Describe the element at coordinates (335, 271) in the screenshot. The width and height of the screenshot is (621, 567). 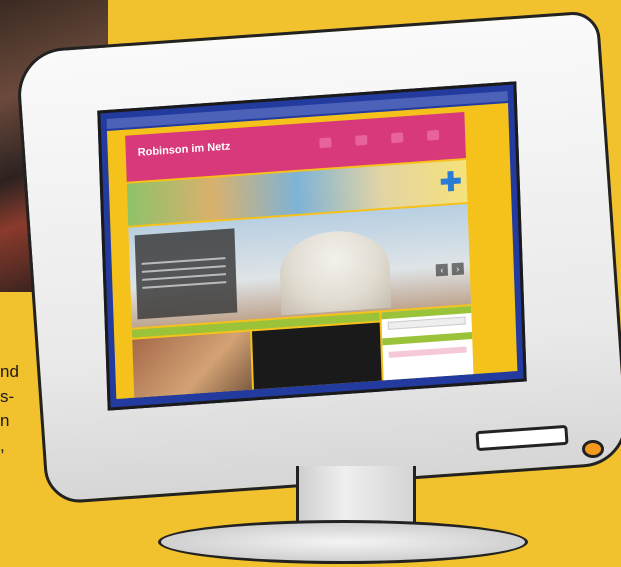
I see `taj-mahal-image` at that location.